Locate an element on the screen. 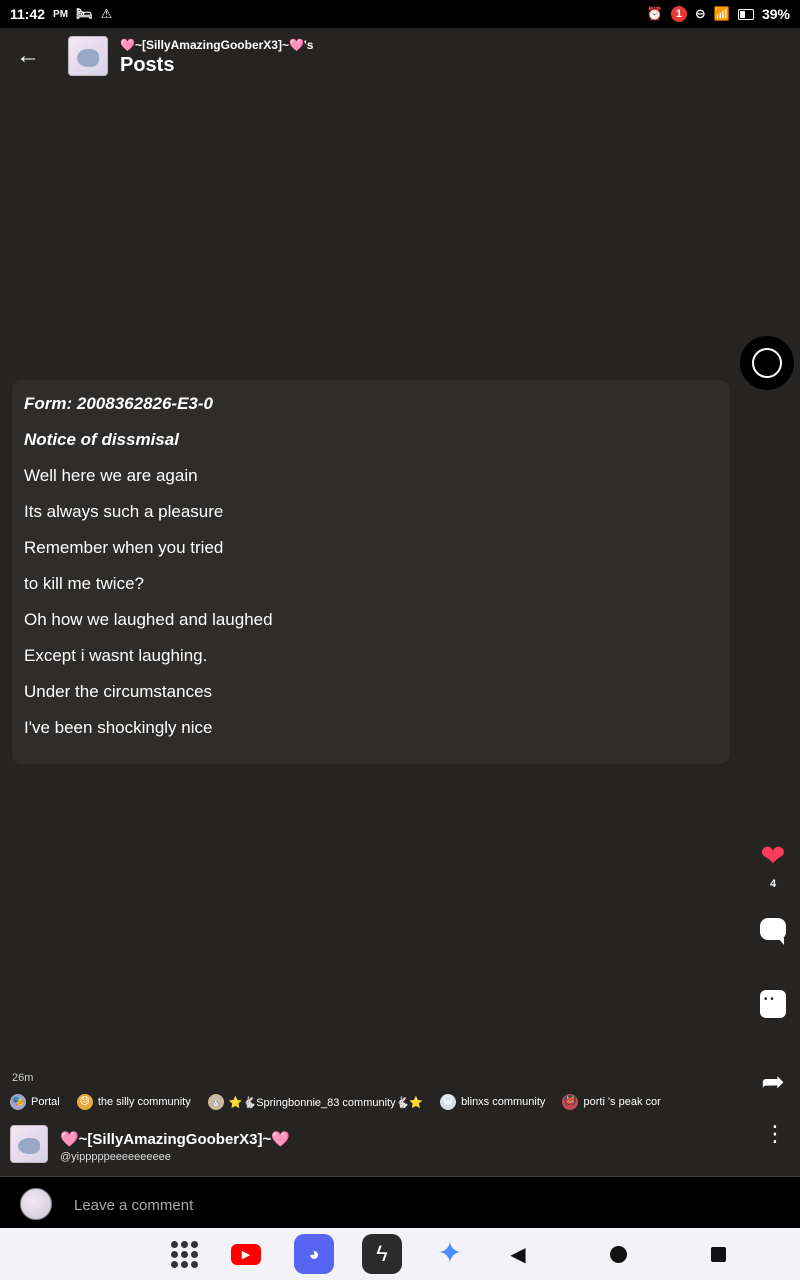 The width and height of the screenshot is (800, 1280). more-options-button: ⋮ is located at coordinates (775, 1134).